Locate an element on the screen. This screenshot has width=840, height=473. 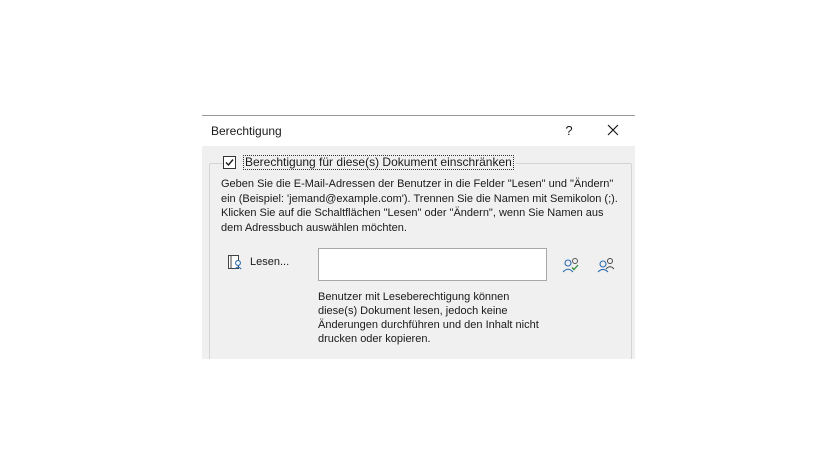
address-book-people-icon is located at coordinates (606, 265).